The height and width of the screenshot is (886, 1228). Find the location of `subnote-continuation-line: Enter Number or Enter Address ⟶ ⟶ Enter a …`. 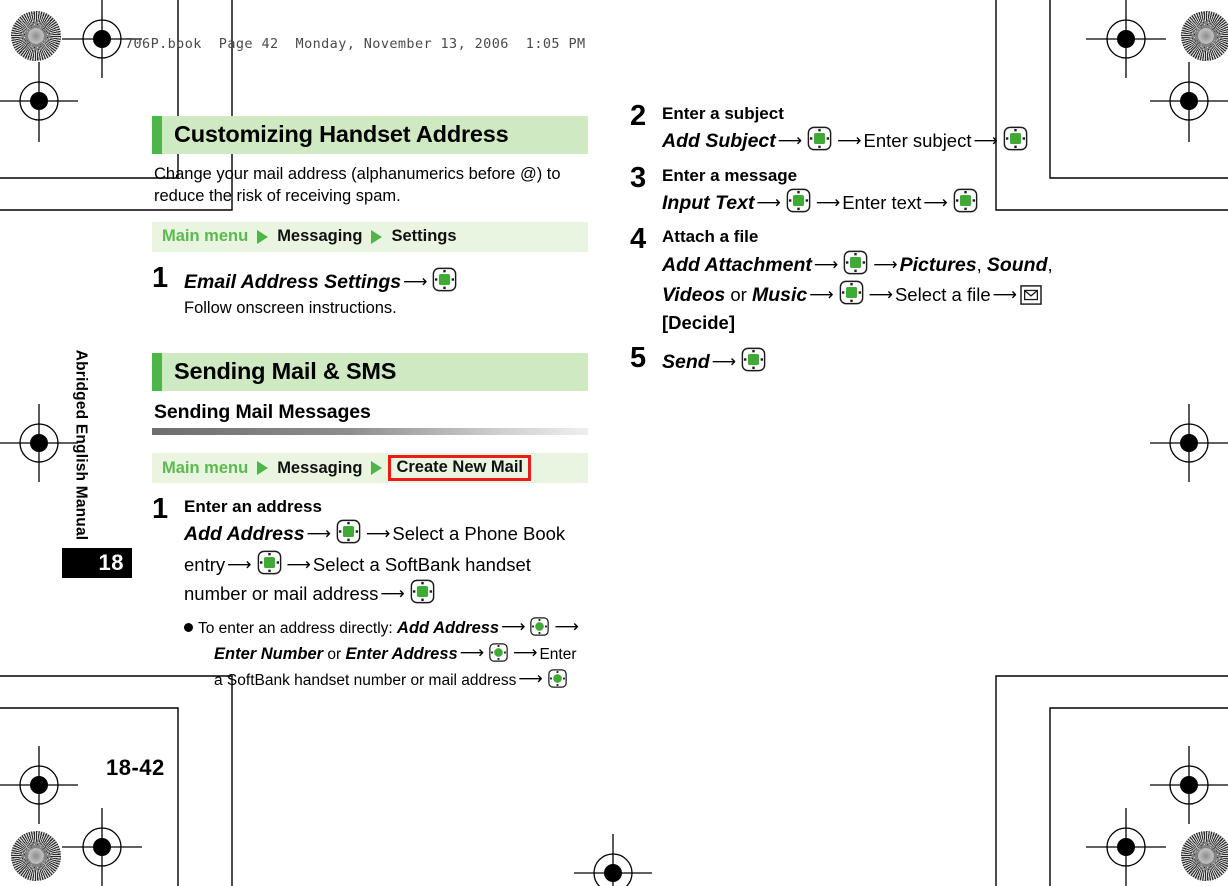

subnote-continuation-line: Enter Number or Enter Address ⟶ ⟶ Enter a … is located at coordinates (393, 666).